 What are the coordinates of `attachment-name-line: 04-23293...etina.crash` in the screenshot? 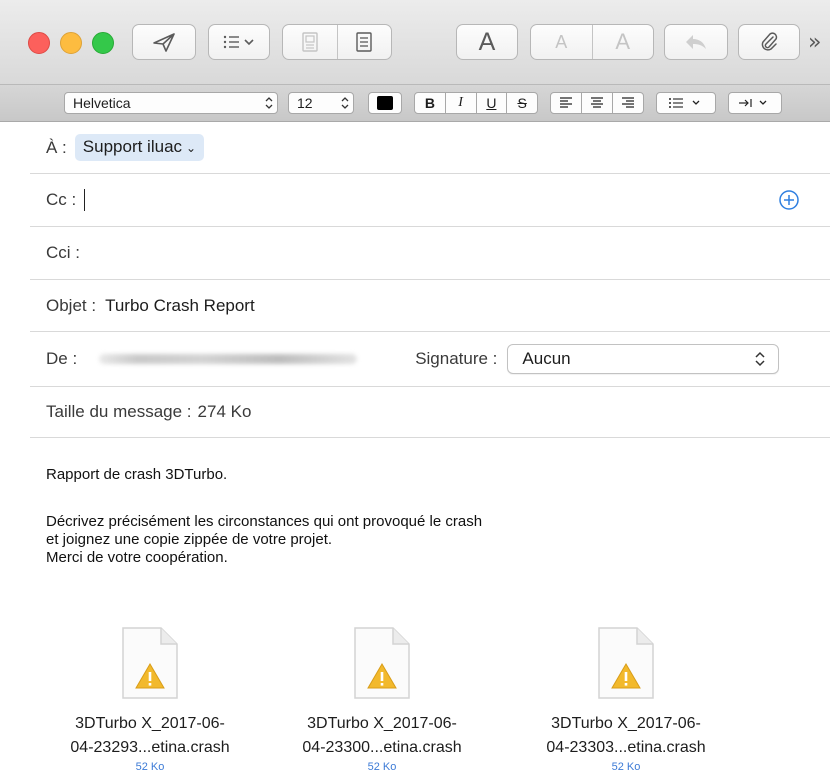 It's located at (150, 747).